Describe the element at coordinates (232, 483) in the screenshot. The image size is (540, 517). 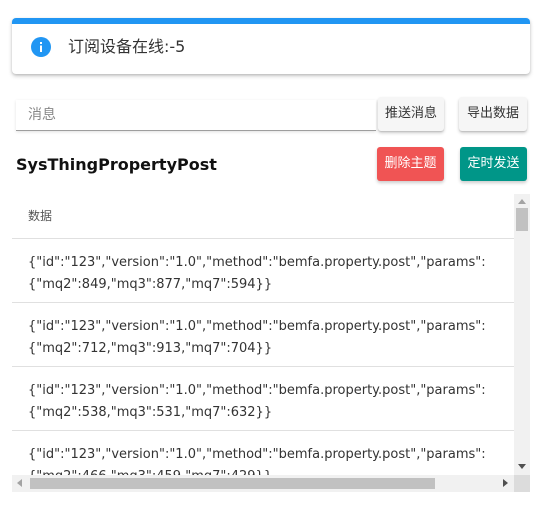
I see `horizontal-scroll-thumb` at that location.